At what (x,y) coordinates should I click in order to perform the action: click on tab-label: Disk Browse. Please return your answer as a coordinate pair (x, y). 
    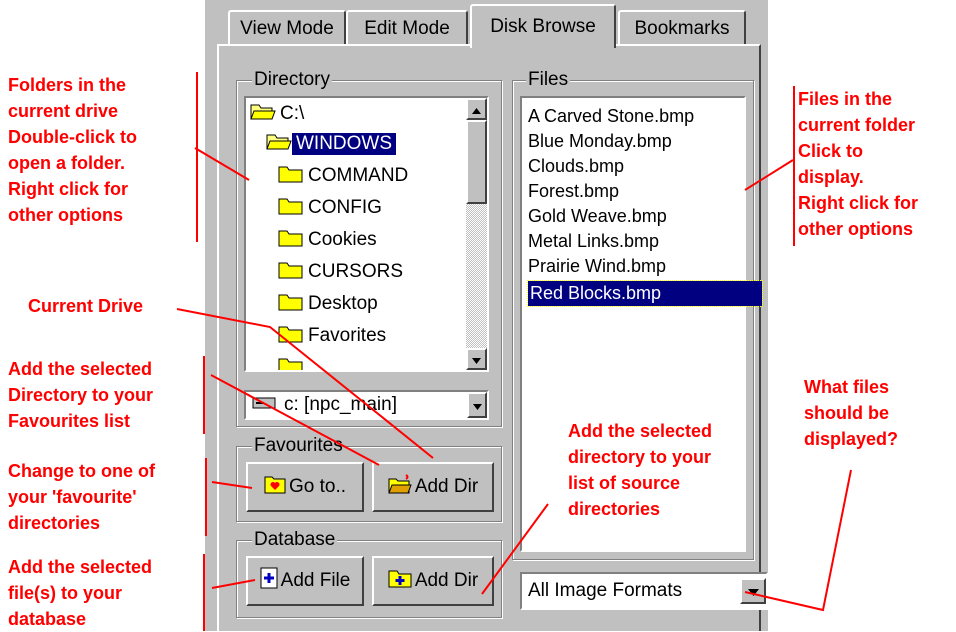
    Looking at the image, I should click on (543, 26).